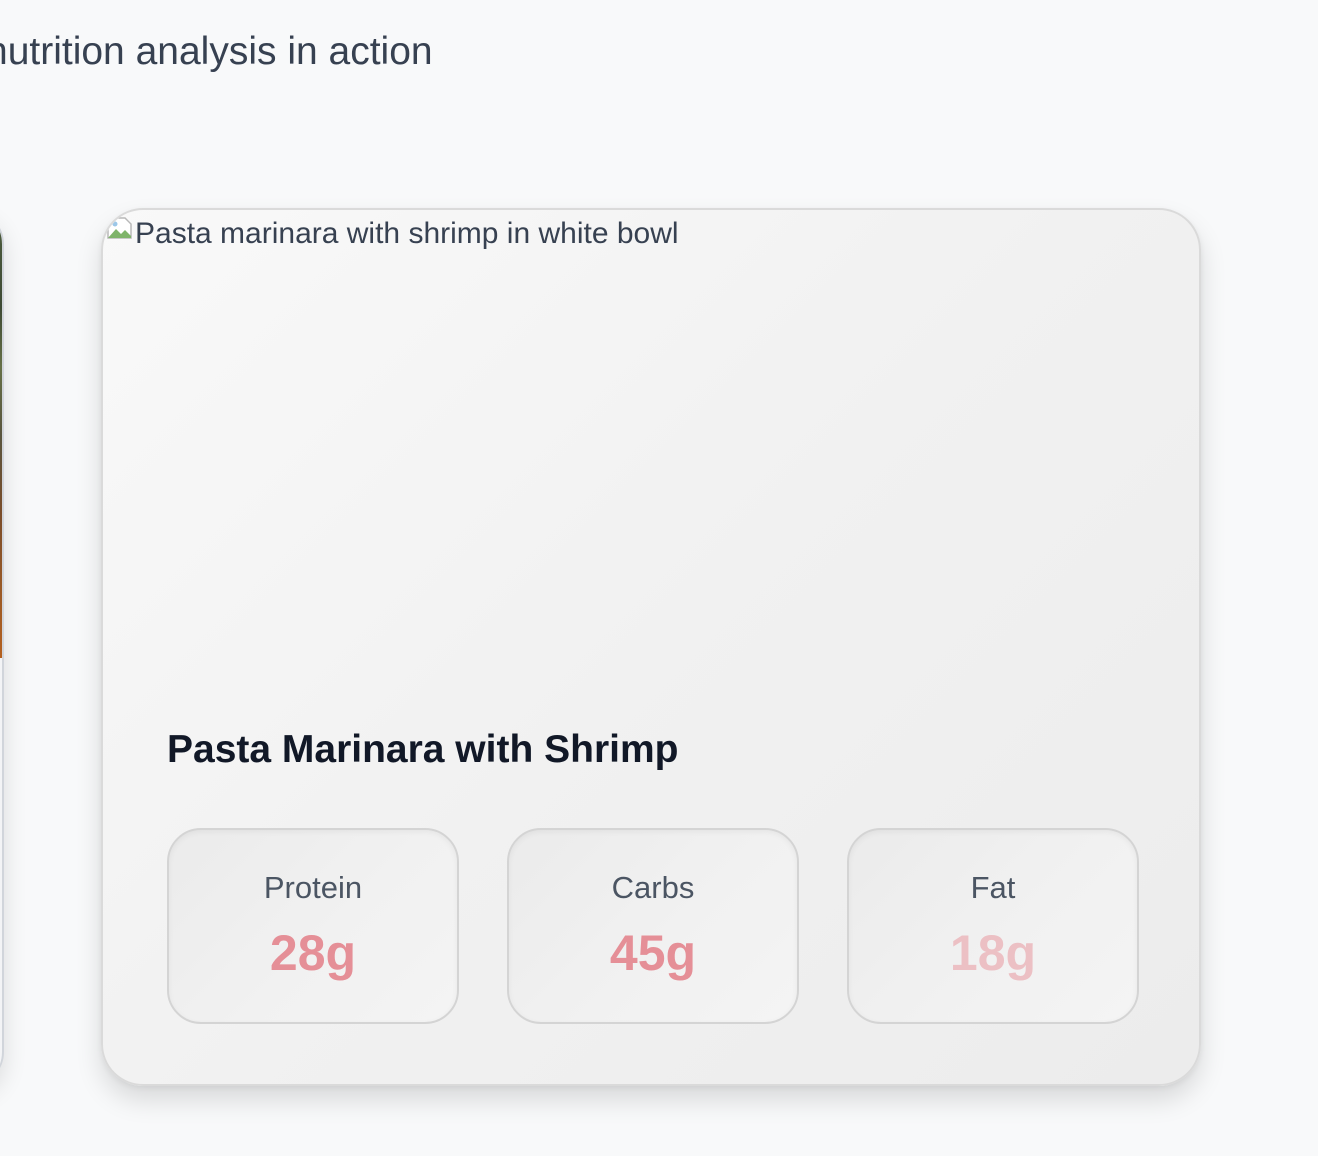  Describe the element at coordinates (407, 233) in the screenshot. I see `meal-image-alt-text: Pasta marinara with shrimp in white bowl` at that location.